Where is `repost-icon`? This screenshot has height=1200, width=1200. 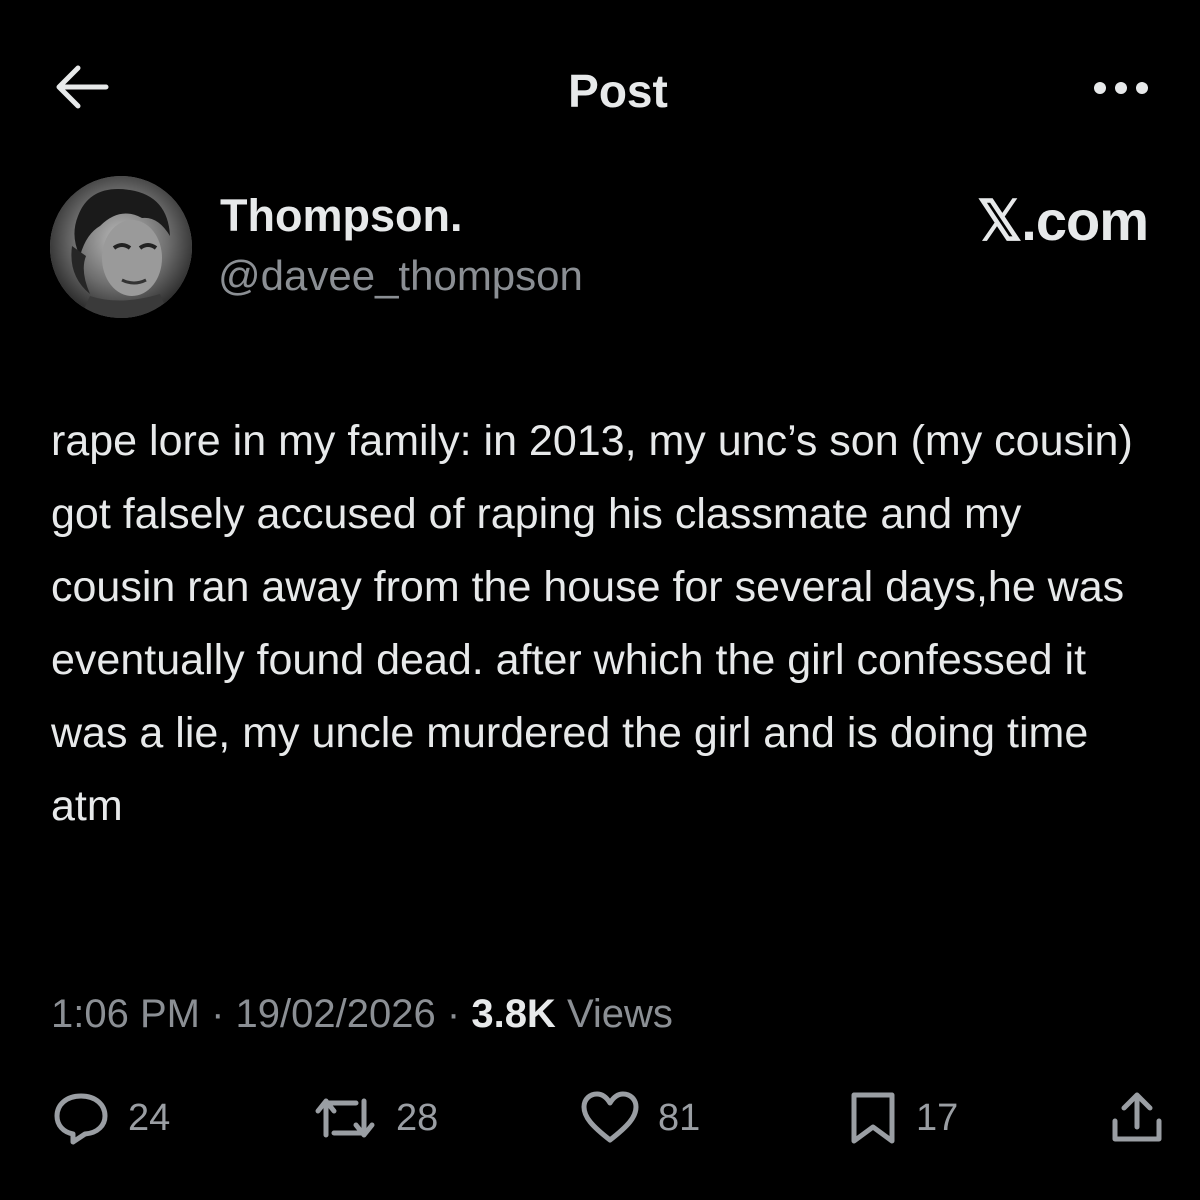
repost-icon is located at coordinates (345, 1118).